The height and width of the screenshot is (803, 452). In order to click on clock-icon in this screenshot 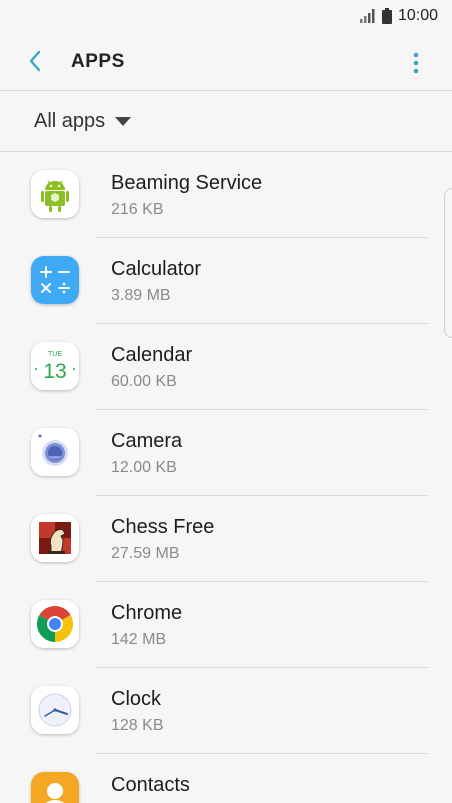, I will do `click(55, 710)`.